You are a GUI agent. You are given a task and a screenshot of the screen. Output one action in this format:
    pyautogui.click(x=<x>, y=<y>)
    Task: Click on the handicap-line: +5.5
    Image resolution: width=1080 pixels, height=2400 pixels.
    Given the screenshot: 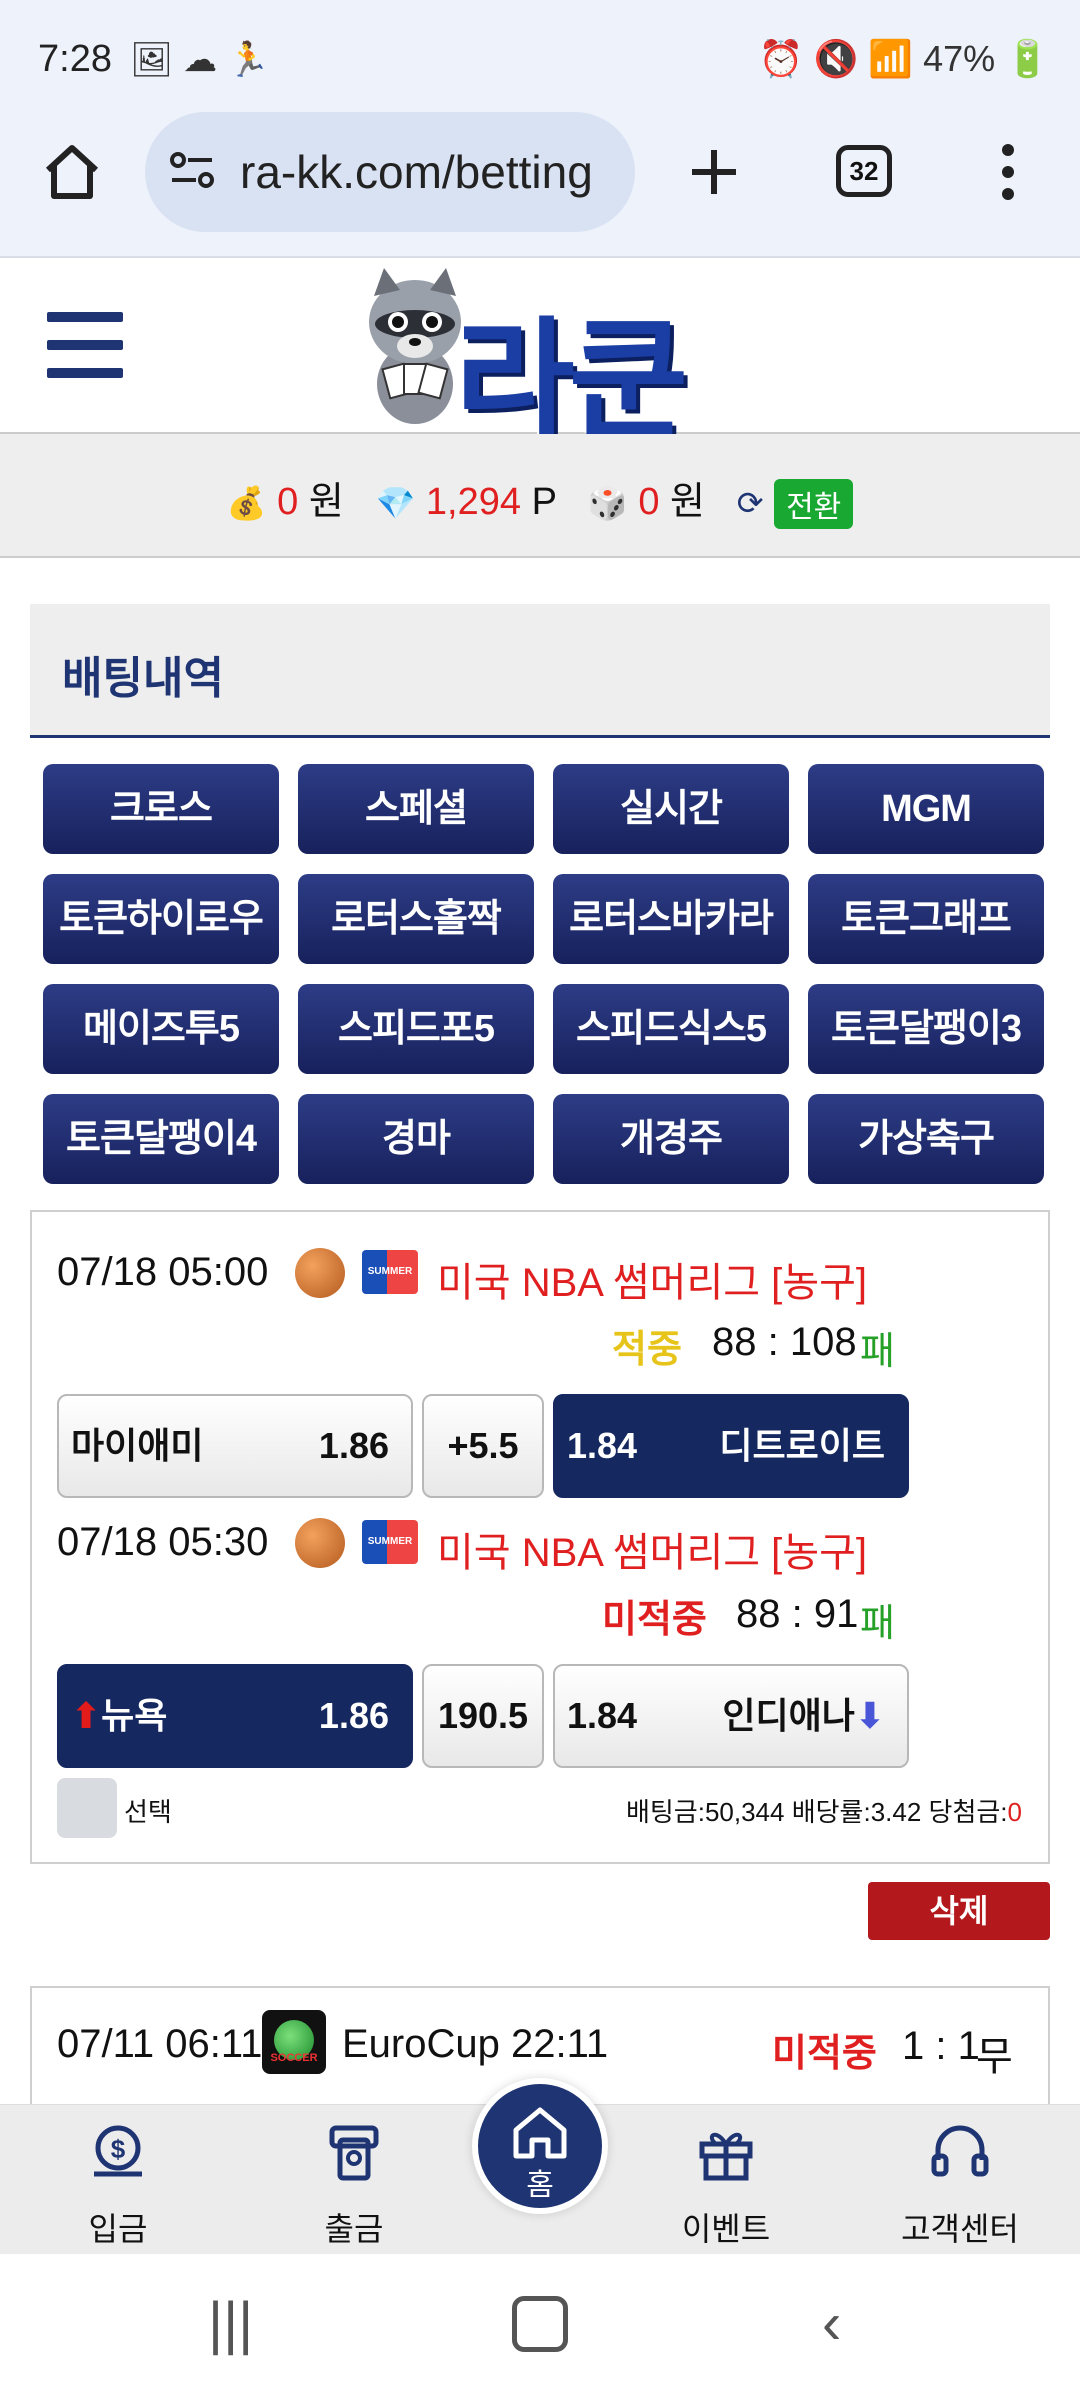 What is the action you would take?
    pyautogui.click(x=483, y=1445)
    